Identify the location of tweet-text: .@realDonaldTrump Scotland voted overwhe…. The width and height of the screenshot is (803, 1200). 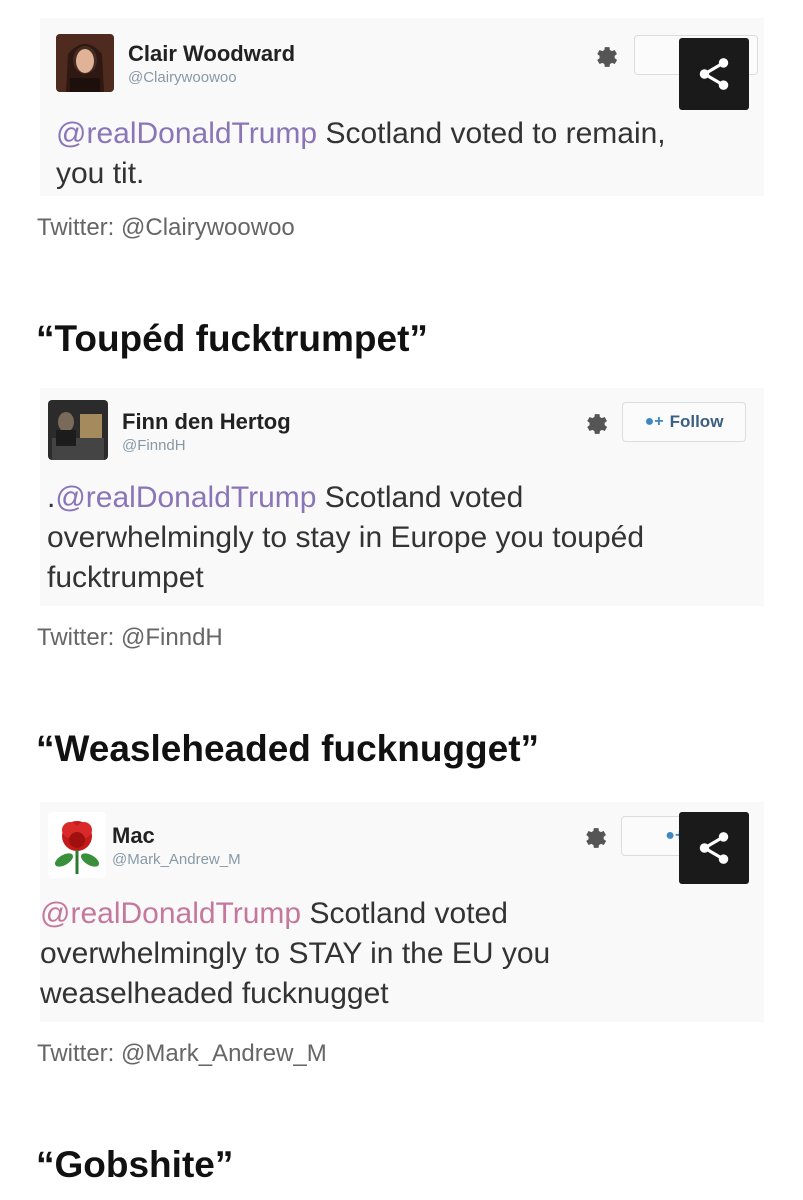
(403, 538).